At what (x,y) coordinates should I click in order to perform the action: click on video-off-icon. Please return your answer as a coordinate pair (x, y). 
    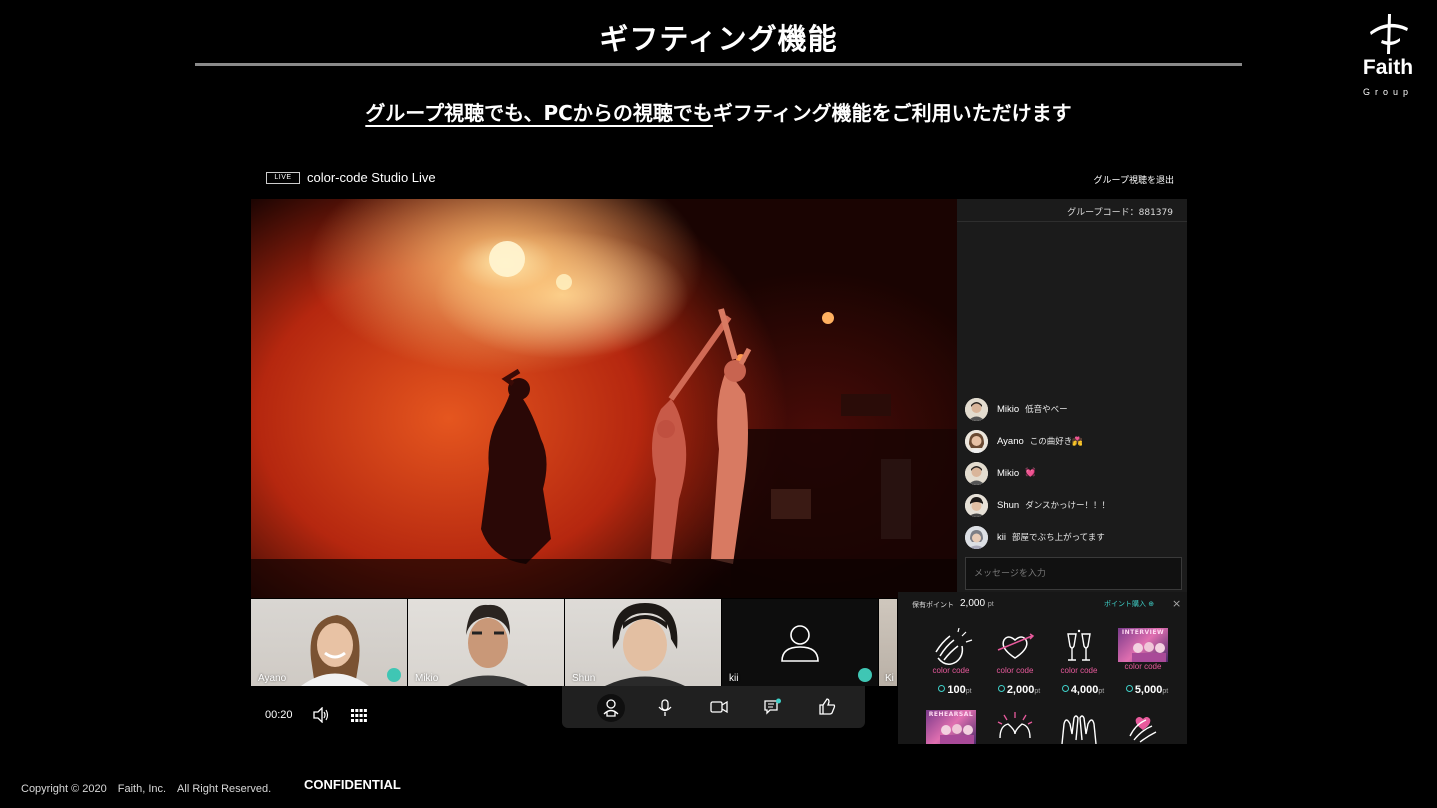
    Looking at the image, I should click on (865, 675).